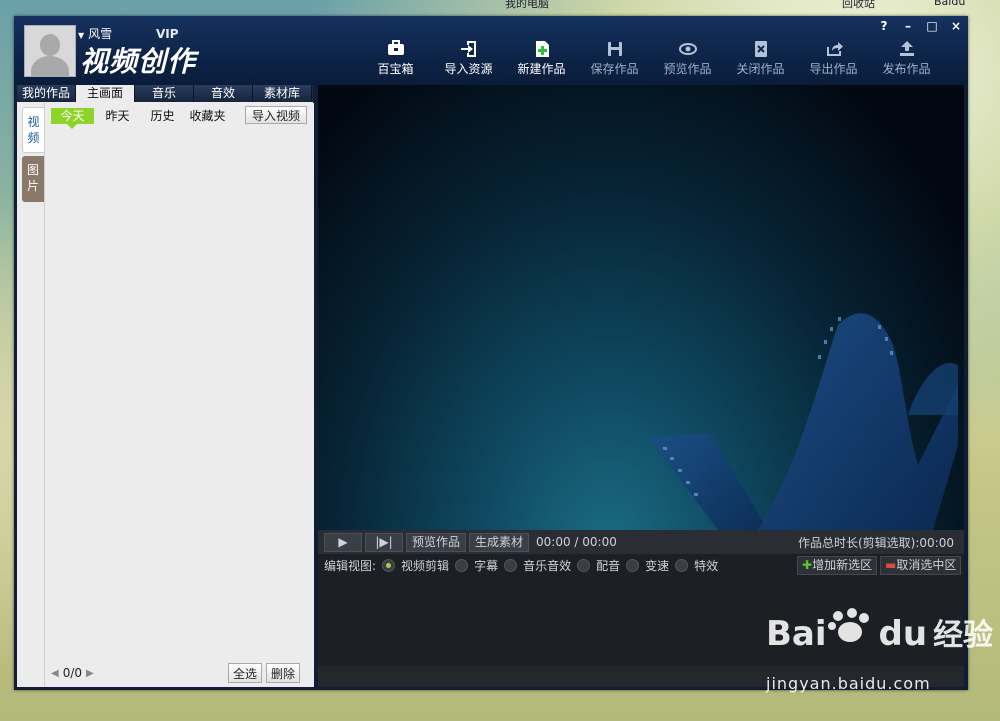  What do you see at coordinates (906, 69) in the screenshot?
I see `publish-project-label: 发布作品` at bounding box center [906, 69].